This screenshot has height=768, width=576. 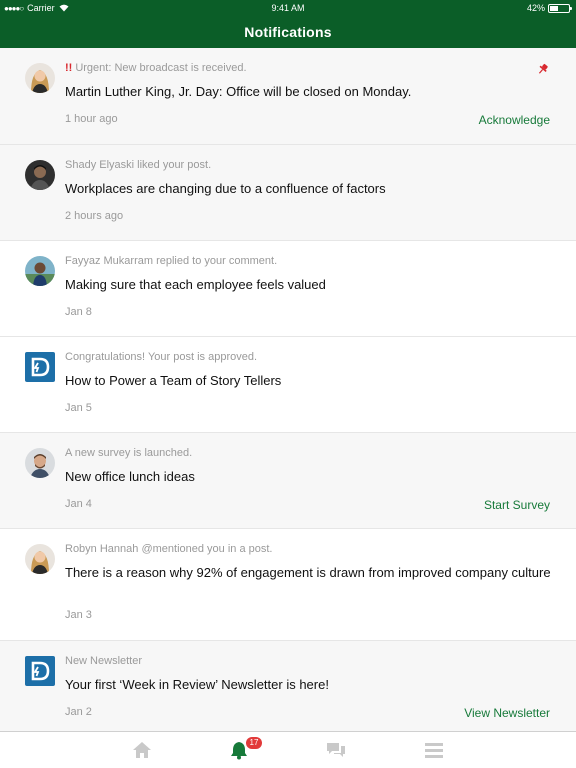 What do you see at coordinates (138, 165) in the screenshot?
I see `notification-meta: Shady Elyaski liked your post.` at bounding box center [138, 165].